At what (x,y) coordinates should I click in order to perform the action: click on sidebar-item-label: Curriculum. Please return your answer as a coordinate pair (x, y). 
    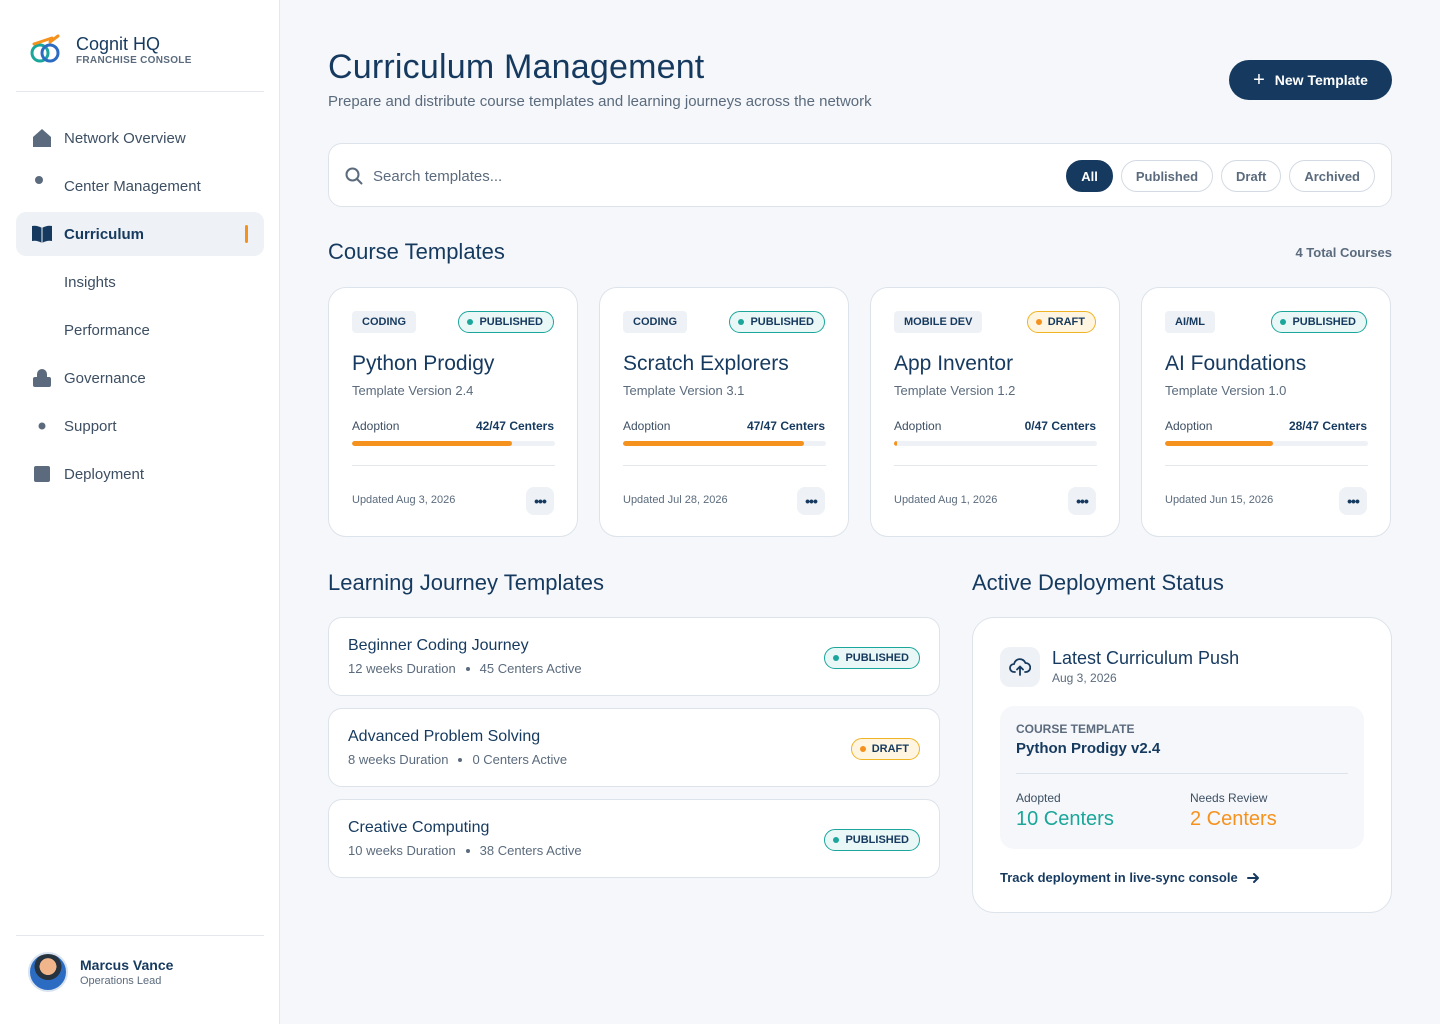
    Looking at the image, I should click on (104, 234).